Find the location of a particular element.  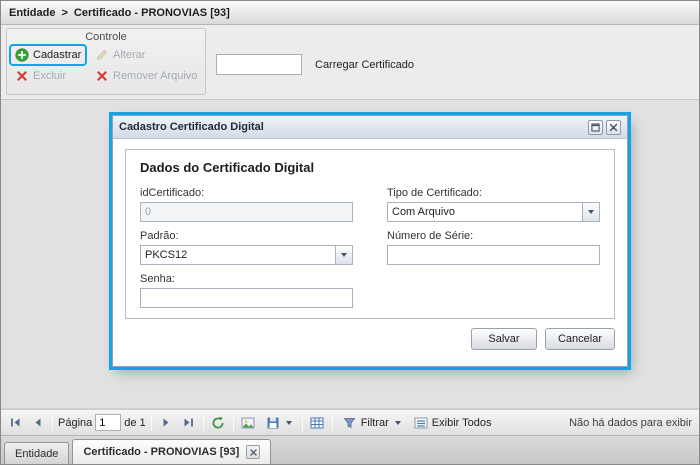

salvar-button: Salvar is located at coordinates (503, 339).